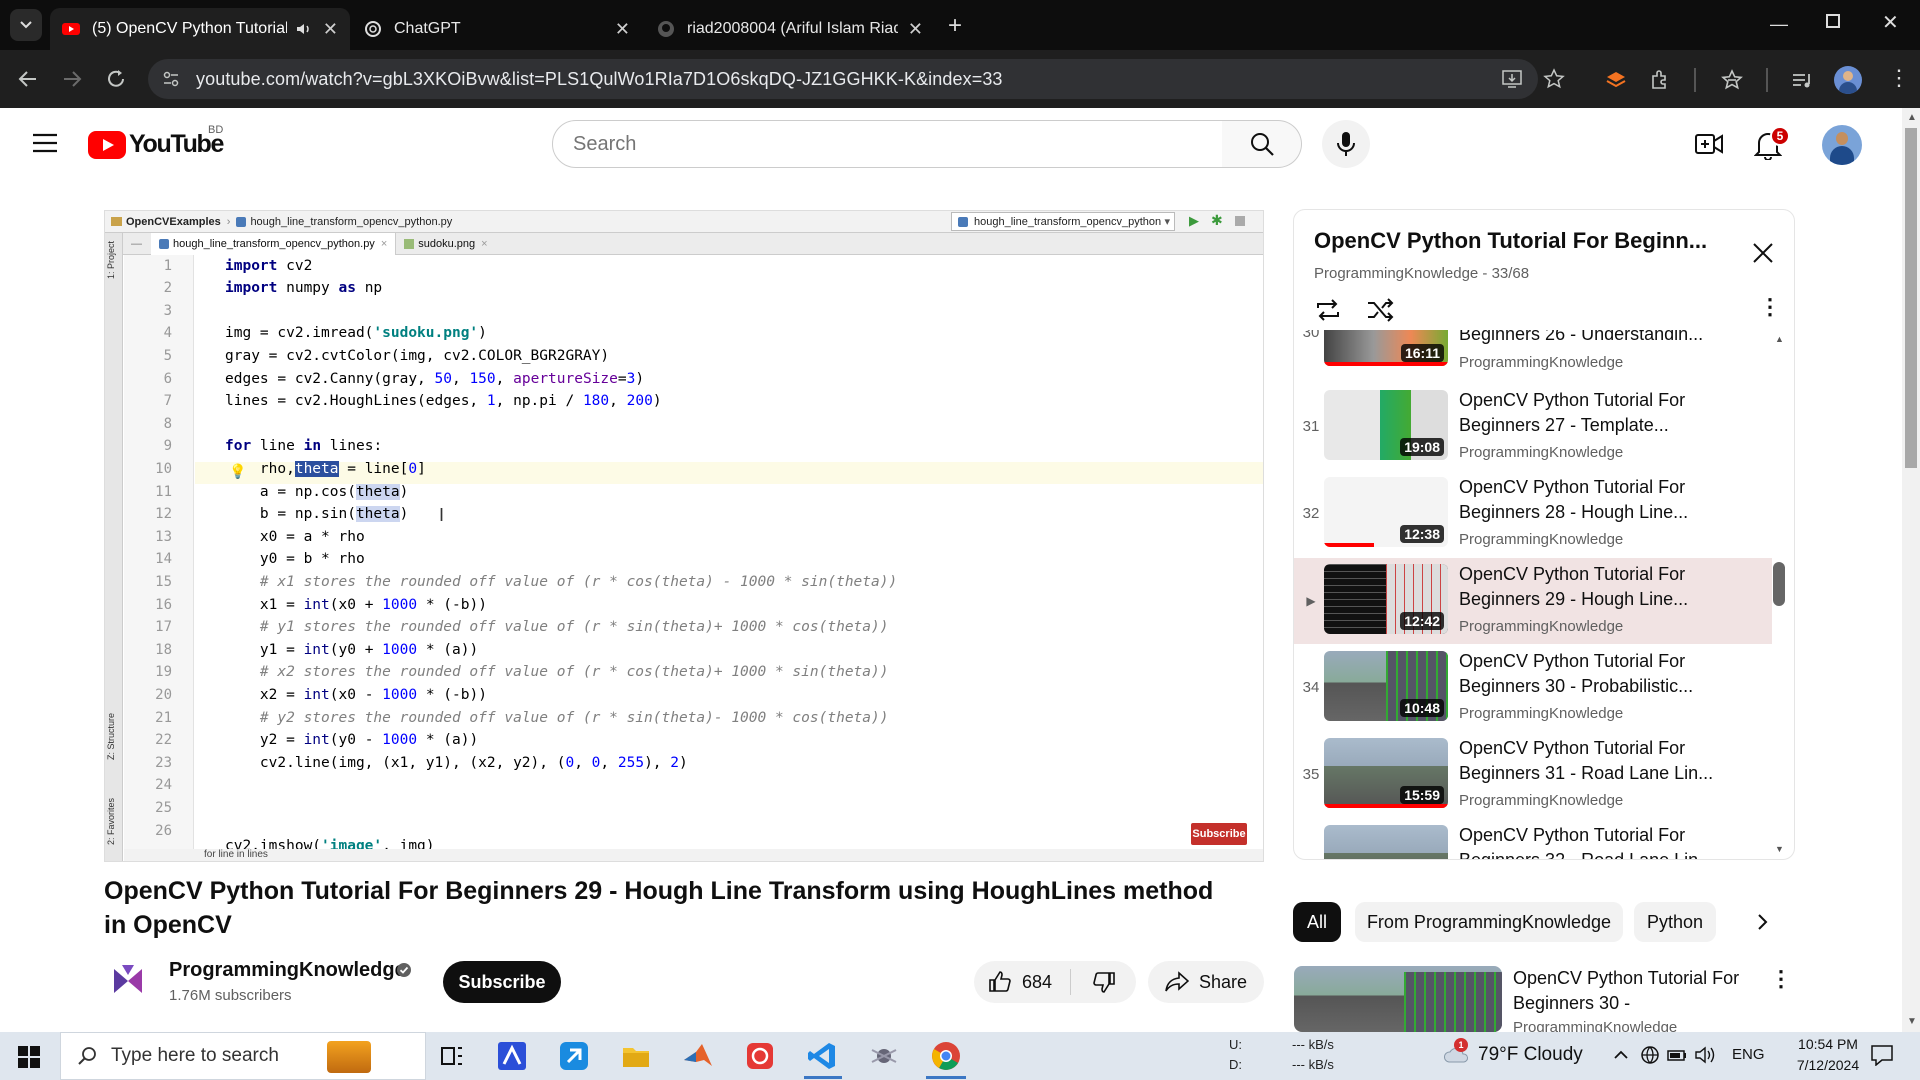 The height and width of the screenshot is (1080, 1920). Describe the element at coordinates (445, 244) in the screenshot. I see `ide-tab-png: sudoku.png ×` at that location.